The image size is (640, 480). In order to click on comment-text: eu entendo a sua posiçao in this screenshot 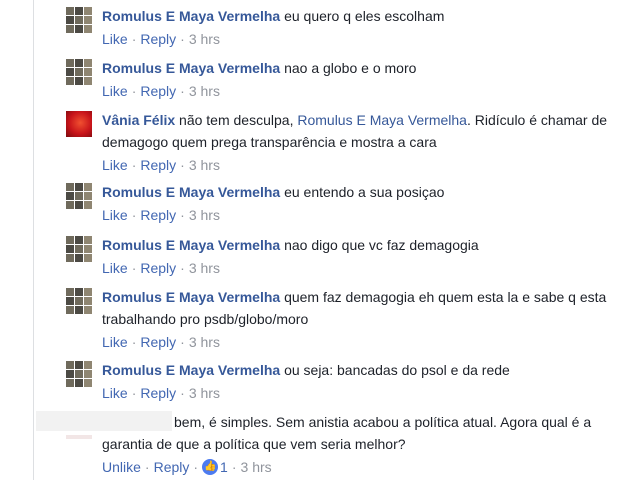, I will do `click(364, 192)`.